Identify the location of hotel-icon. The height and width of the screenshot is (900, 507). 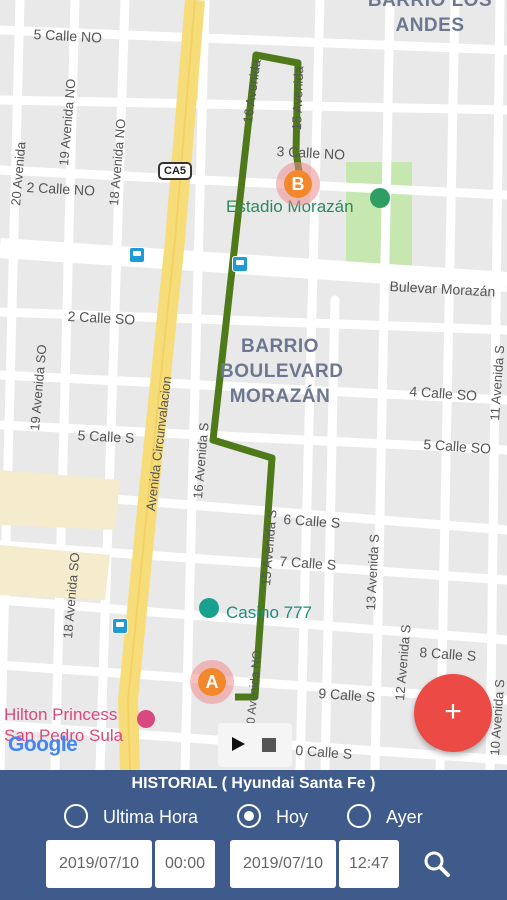
(146, 719).